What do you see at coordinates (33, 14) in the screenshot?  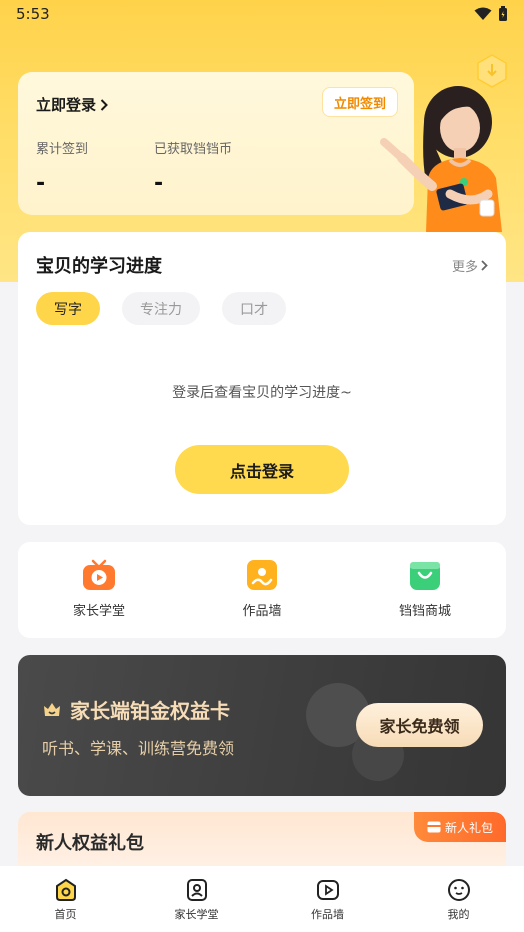 I see `status-time: 5:53` at bounding box center [33, 14].